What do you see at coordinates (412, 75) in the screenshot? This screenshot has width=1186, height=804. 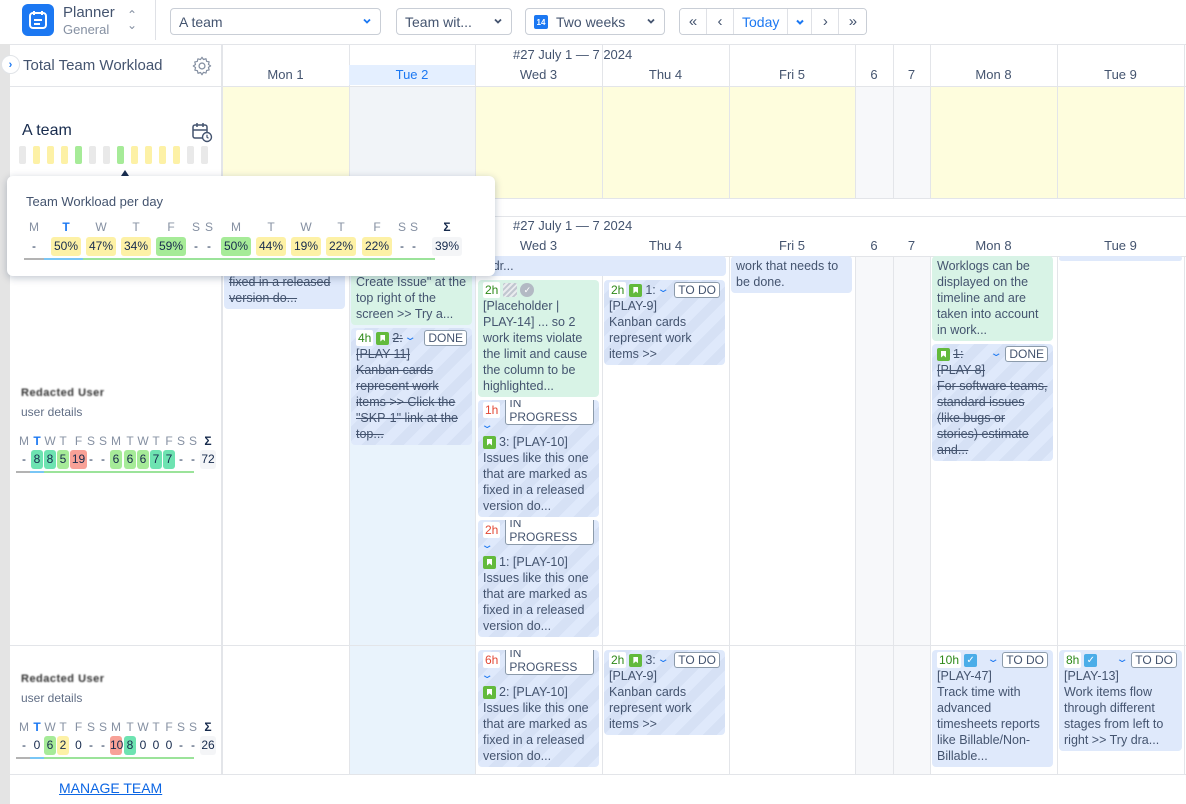 I see `day-header: Tue 2` at bounding box center [412, 75].